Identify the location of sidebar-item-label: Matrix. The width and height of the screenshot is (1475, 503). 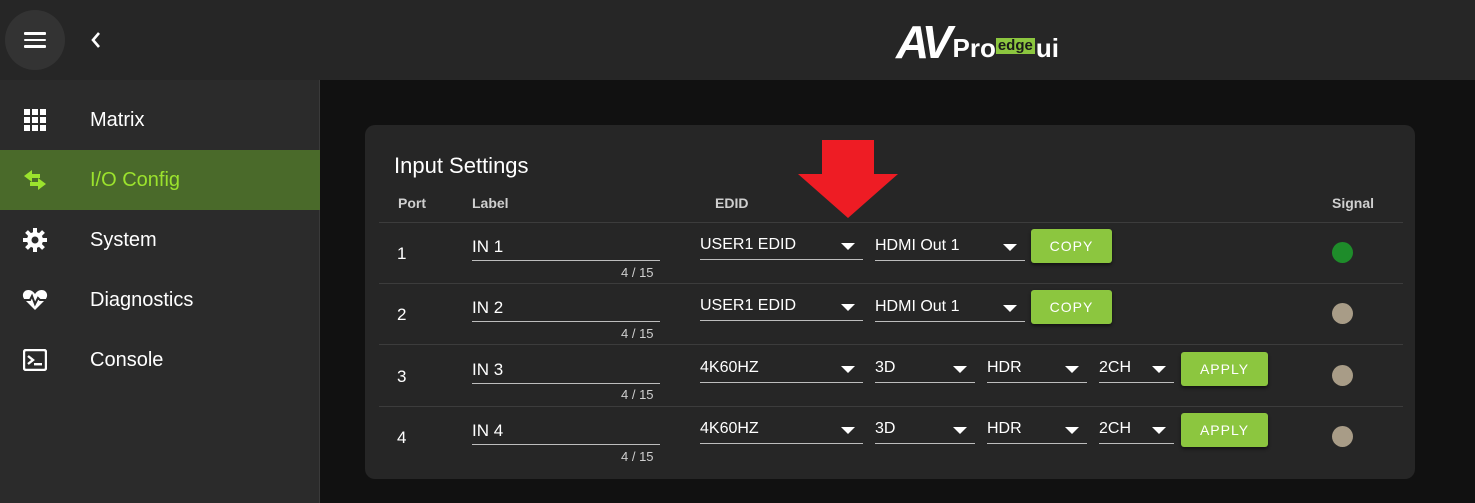
(117, 119).